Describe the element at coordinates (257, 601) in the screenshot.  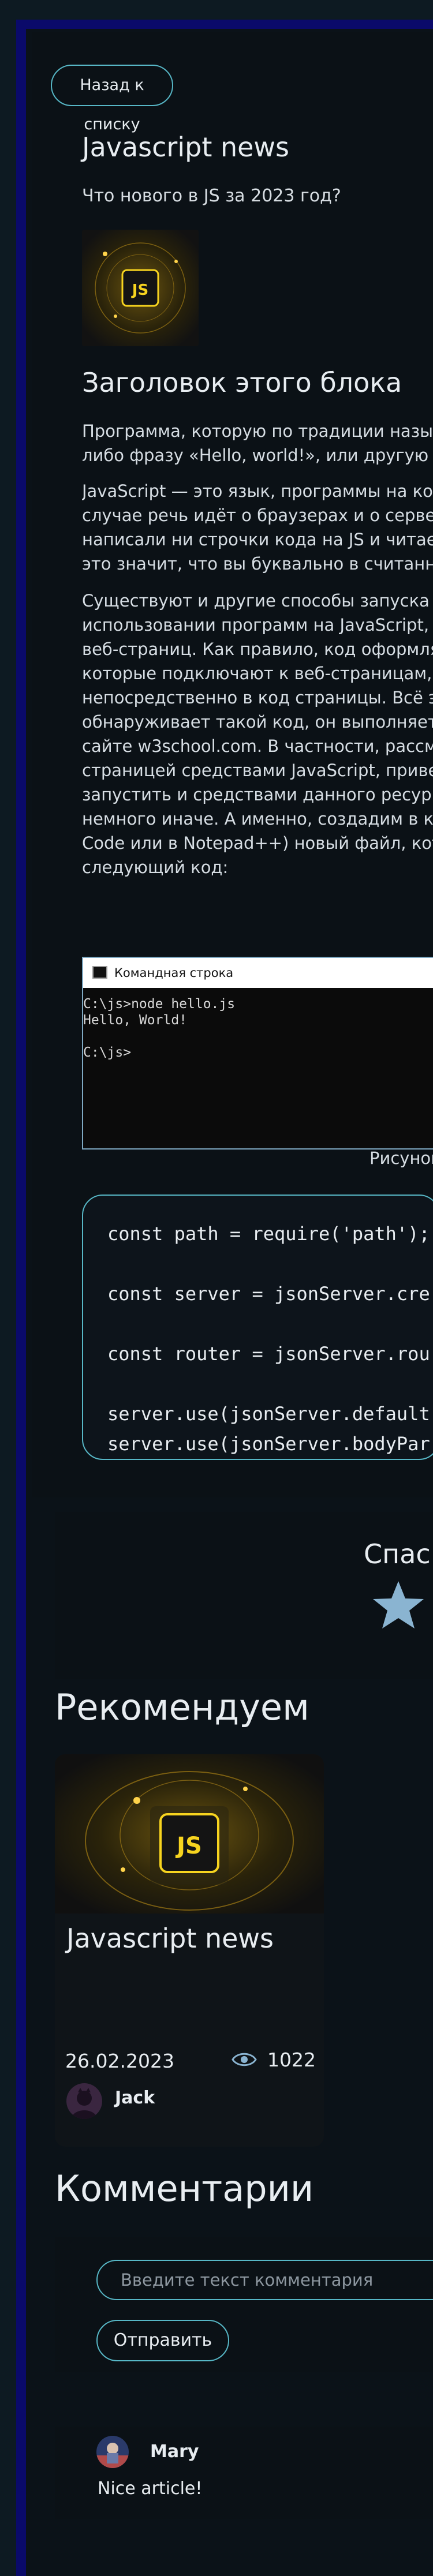
I see `text-line: Существуют и другие способы запуска .` at that location.